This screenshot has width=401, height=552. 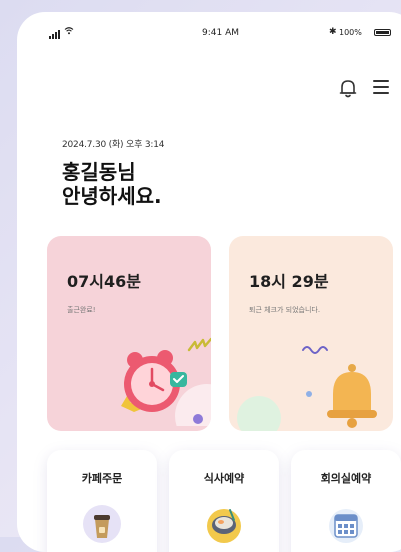 What do you see at coordinates (99, 172) in the screenshot?
I see `greeting-name: 홍길동님` at bounding box center [99, 172].